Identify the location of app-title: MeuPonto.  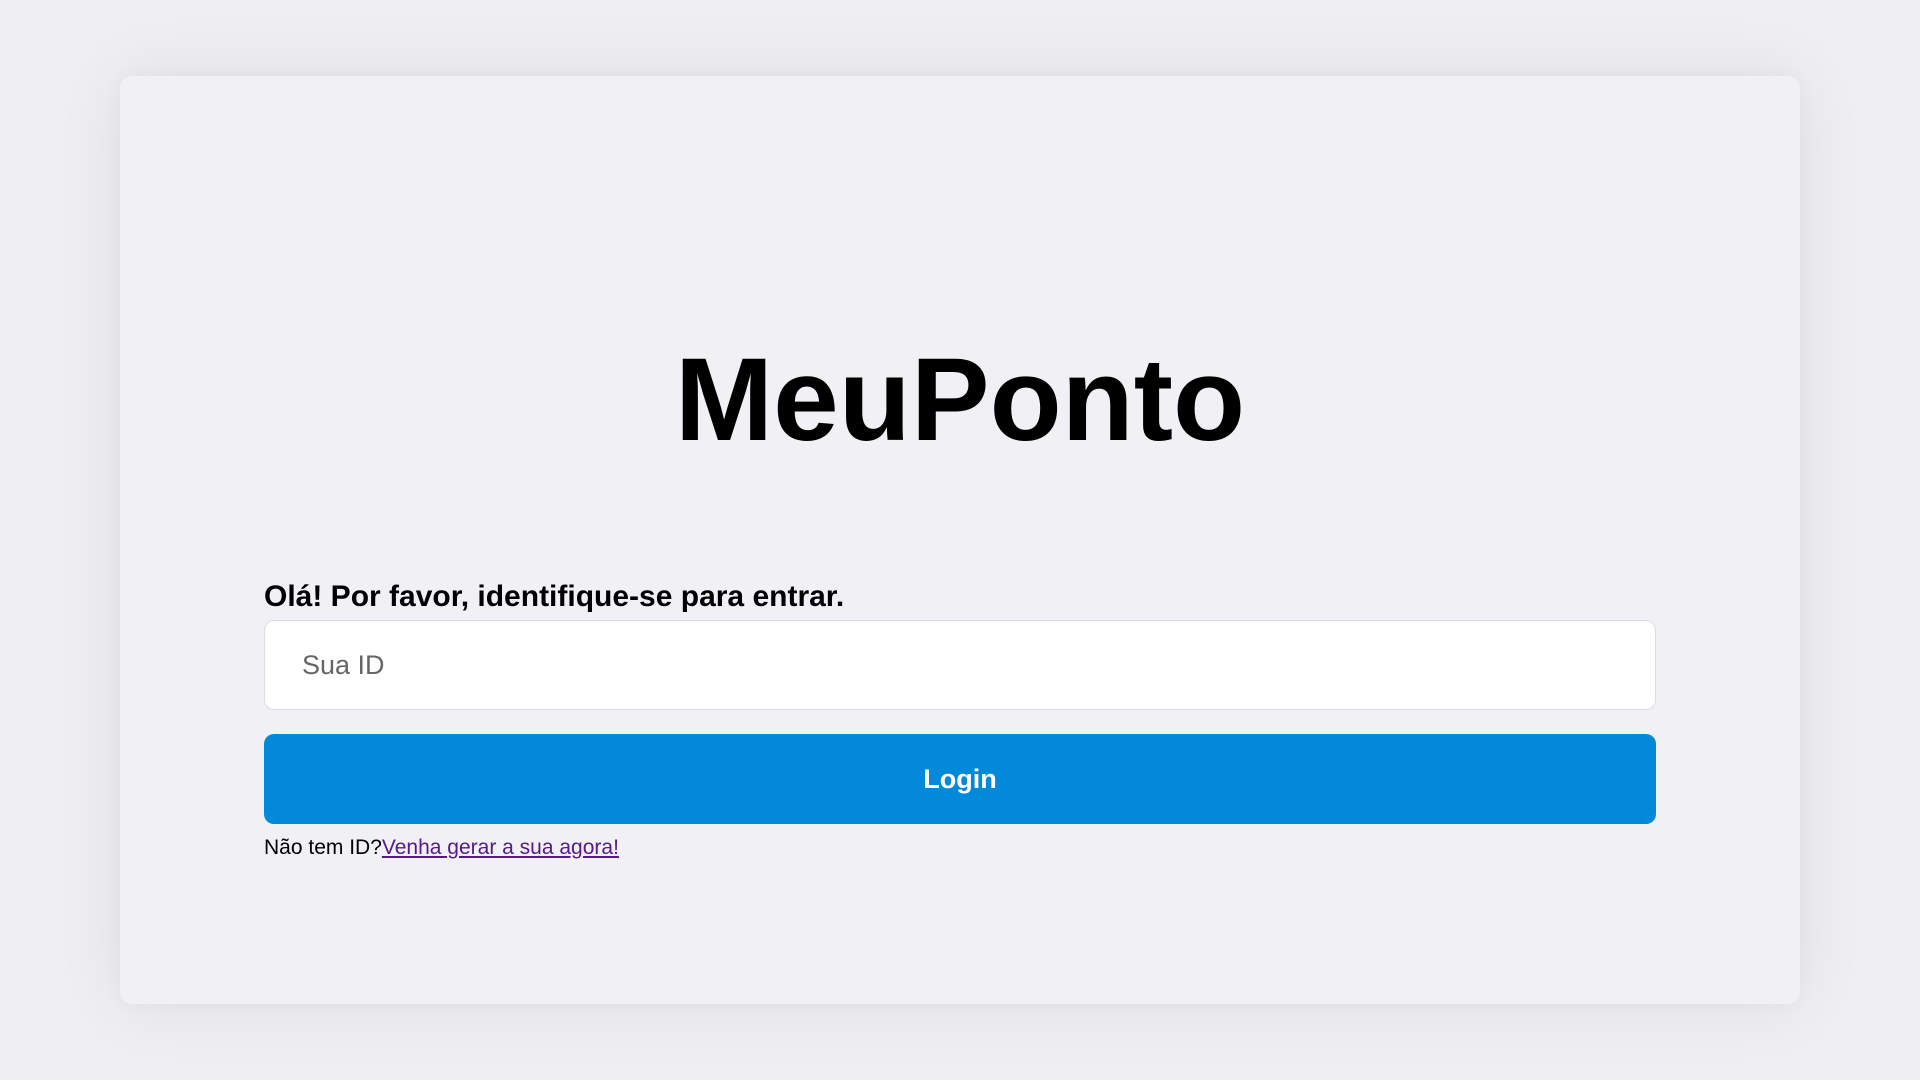
(960, 400).